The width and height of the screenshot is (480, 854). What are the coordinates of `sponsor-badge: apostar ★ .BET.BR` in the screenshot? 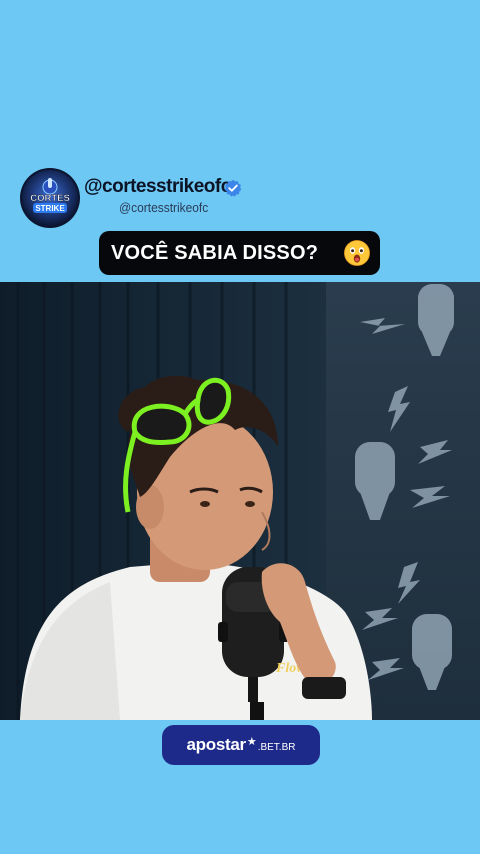 It's located at (241, 745).